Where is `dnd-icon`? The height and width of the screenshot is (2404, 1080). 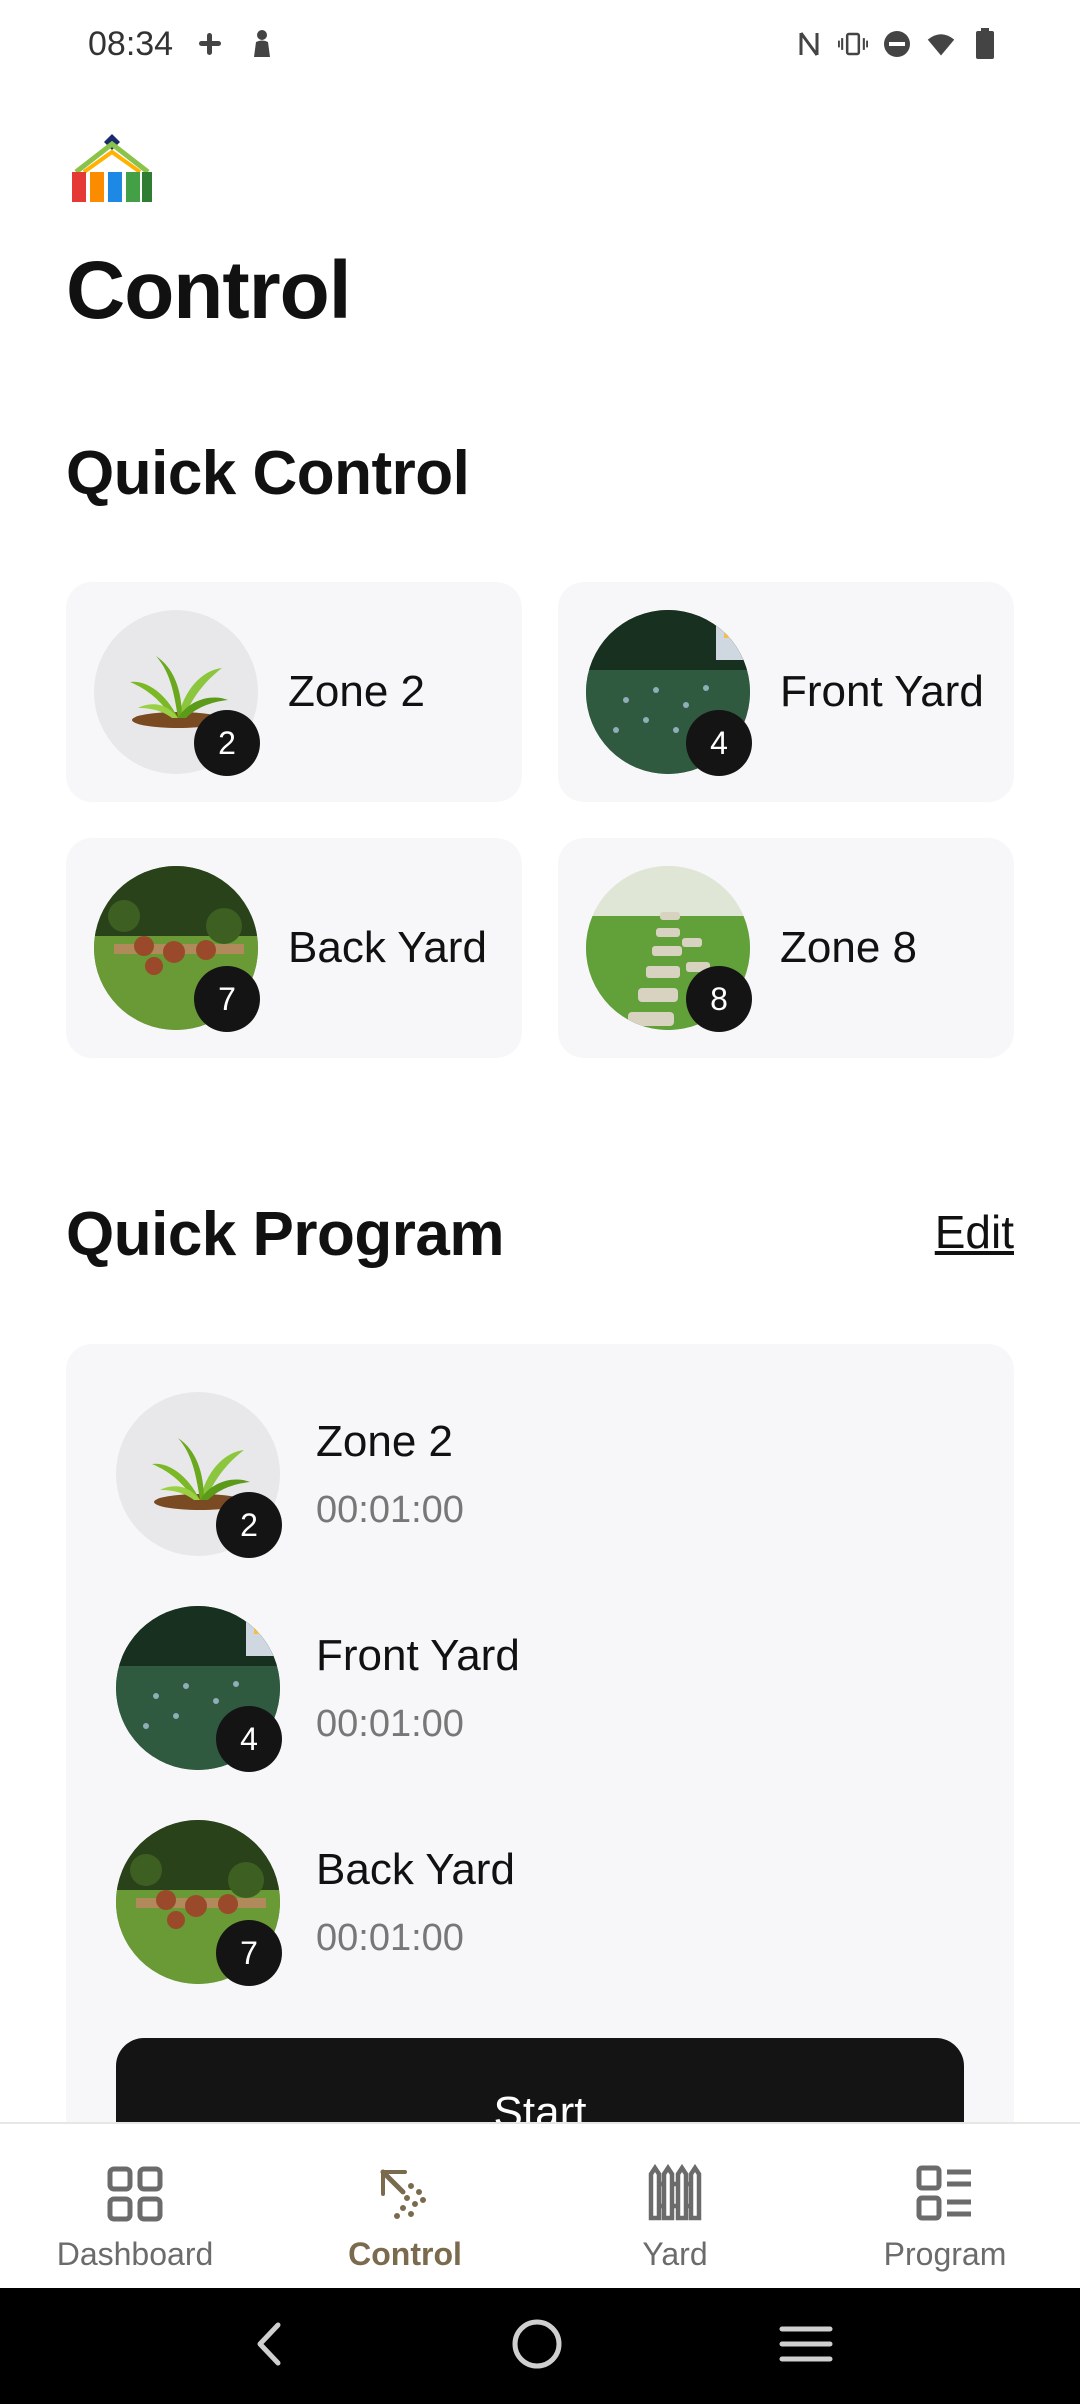
dnd-icon is located at coordinates (897, 44).